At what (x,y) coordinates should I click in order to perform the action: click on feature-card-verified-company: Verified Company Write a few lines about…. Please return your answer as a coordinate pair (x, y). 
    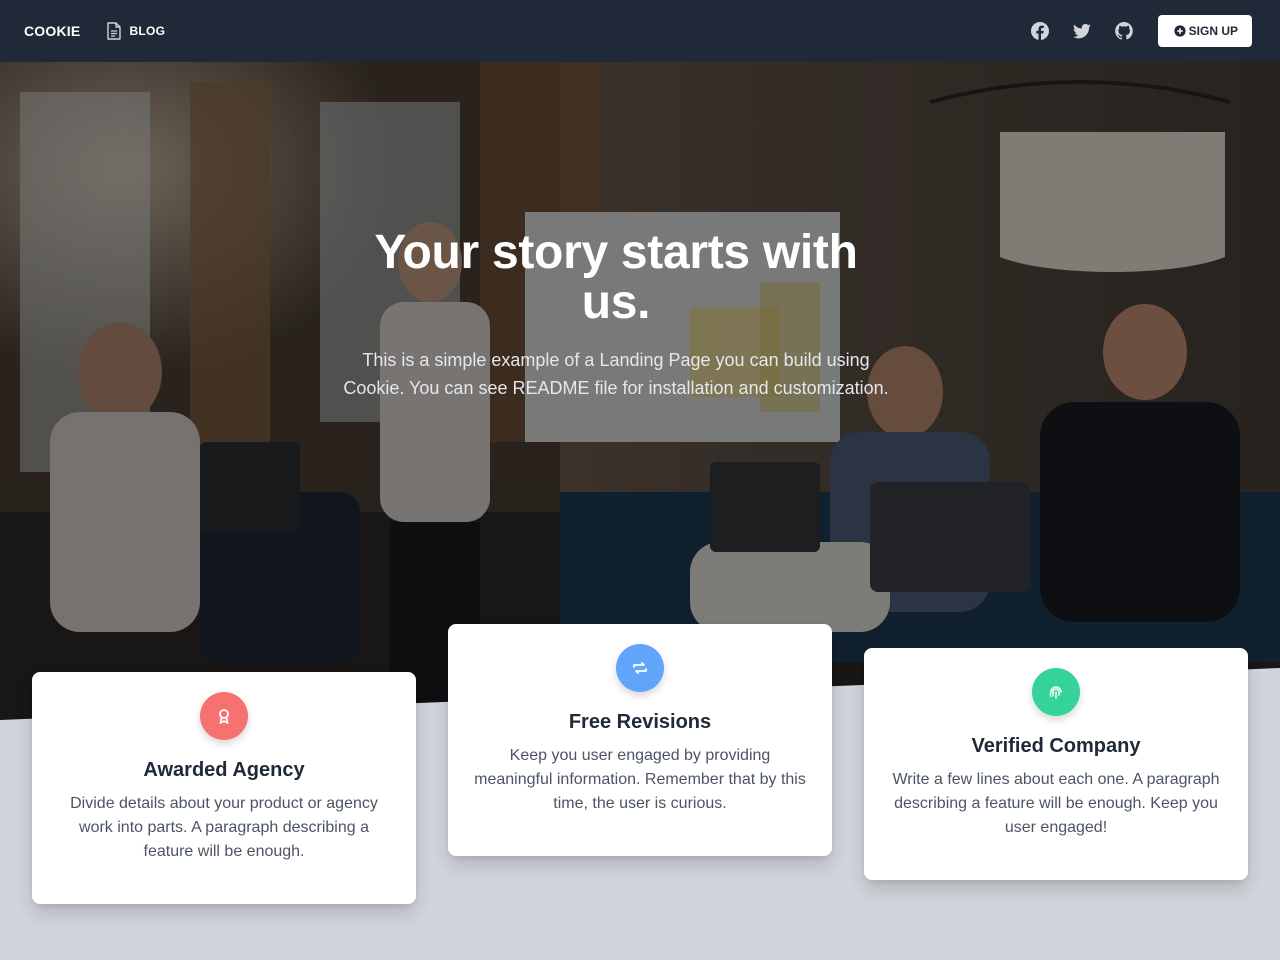
    Looking at the image, I should click on (1056, 764).